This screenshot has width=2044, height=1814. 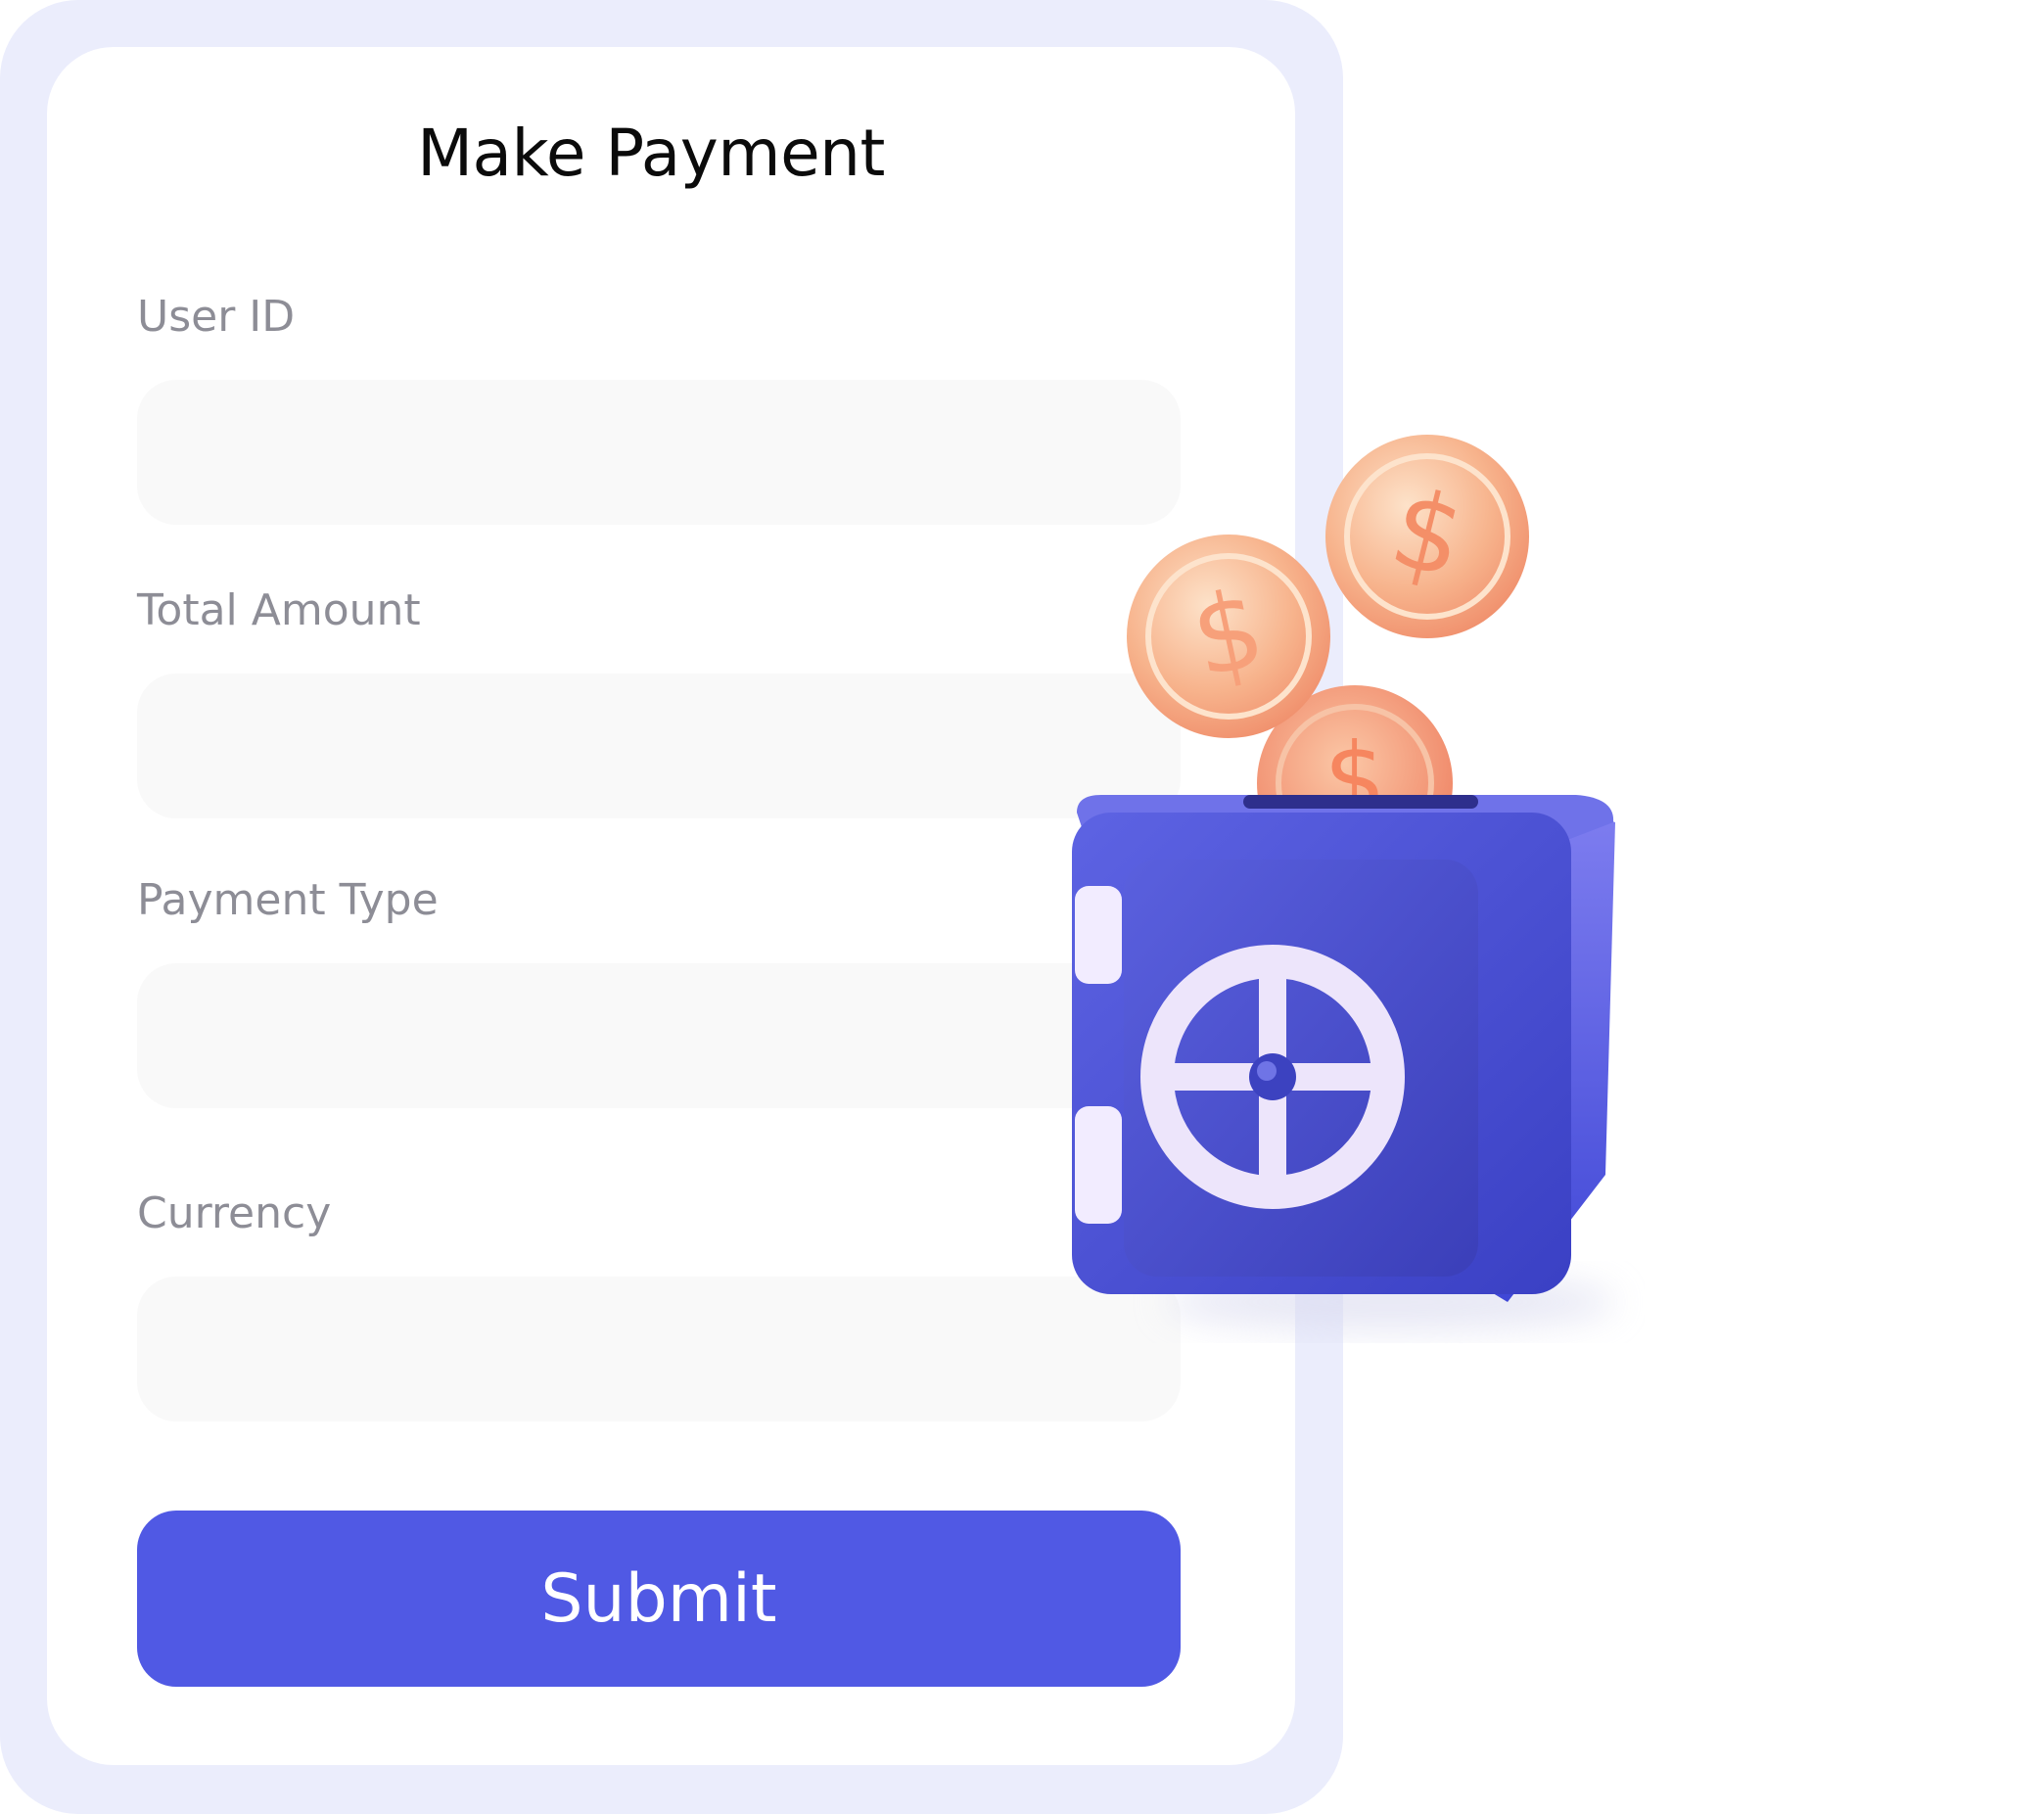 I want to click on submit-button: Submit, so click(x=659, y=1599).